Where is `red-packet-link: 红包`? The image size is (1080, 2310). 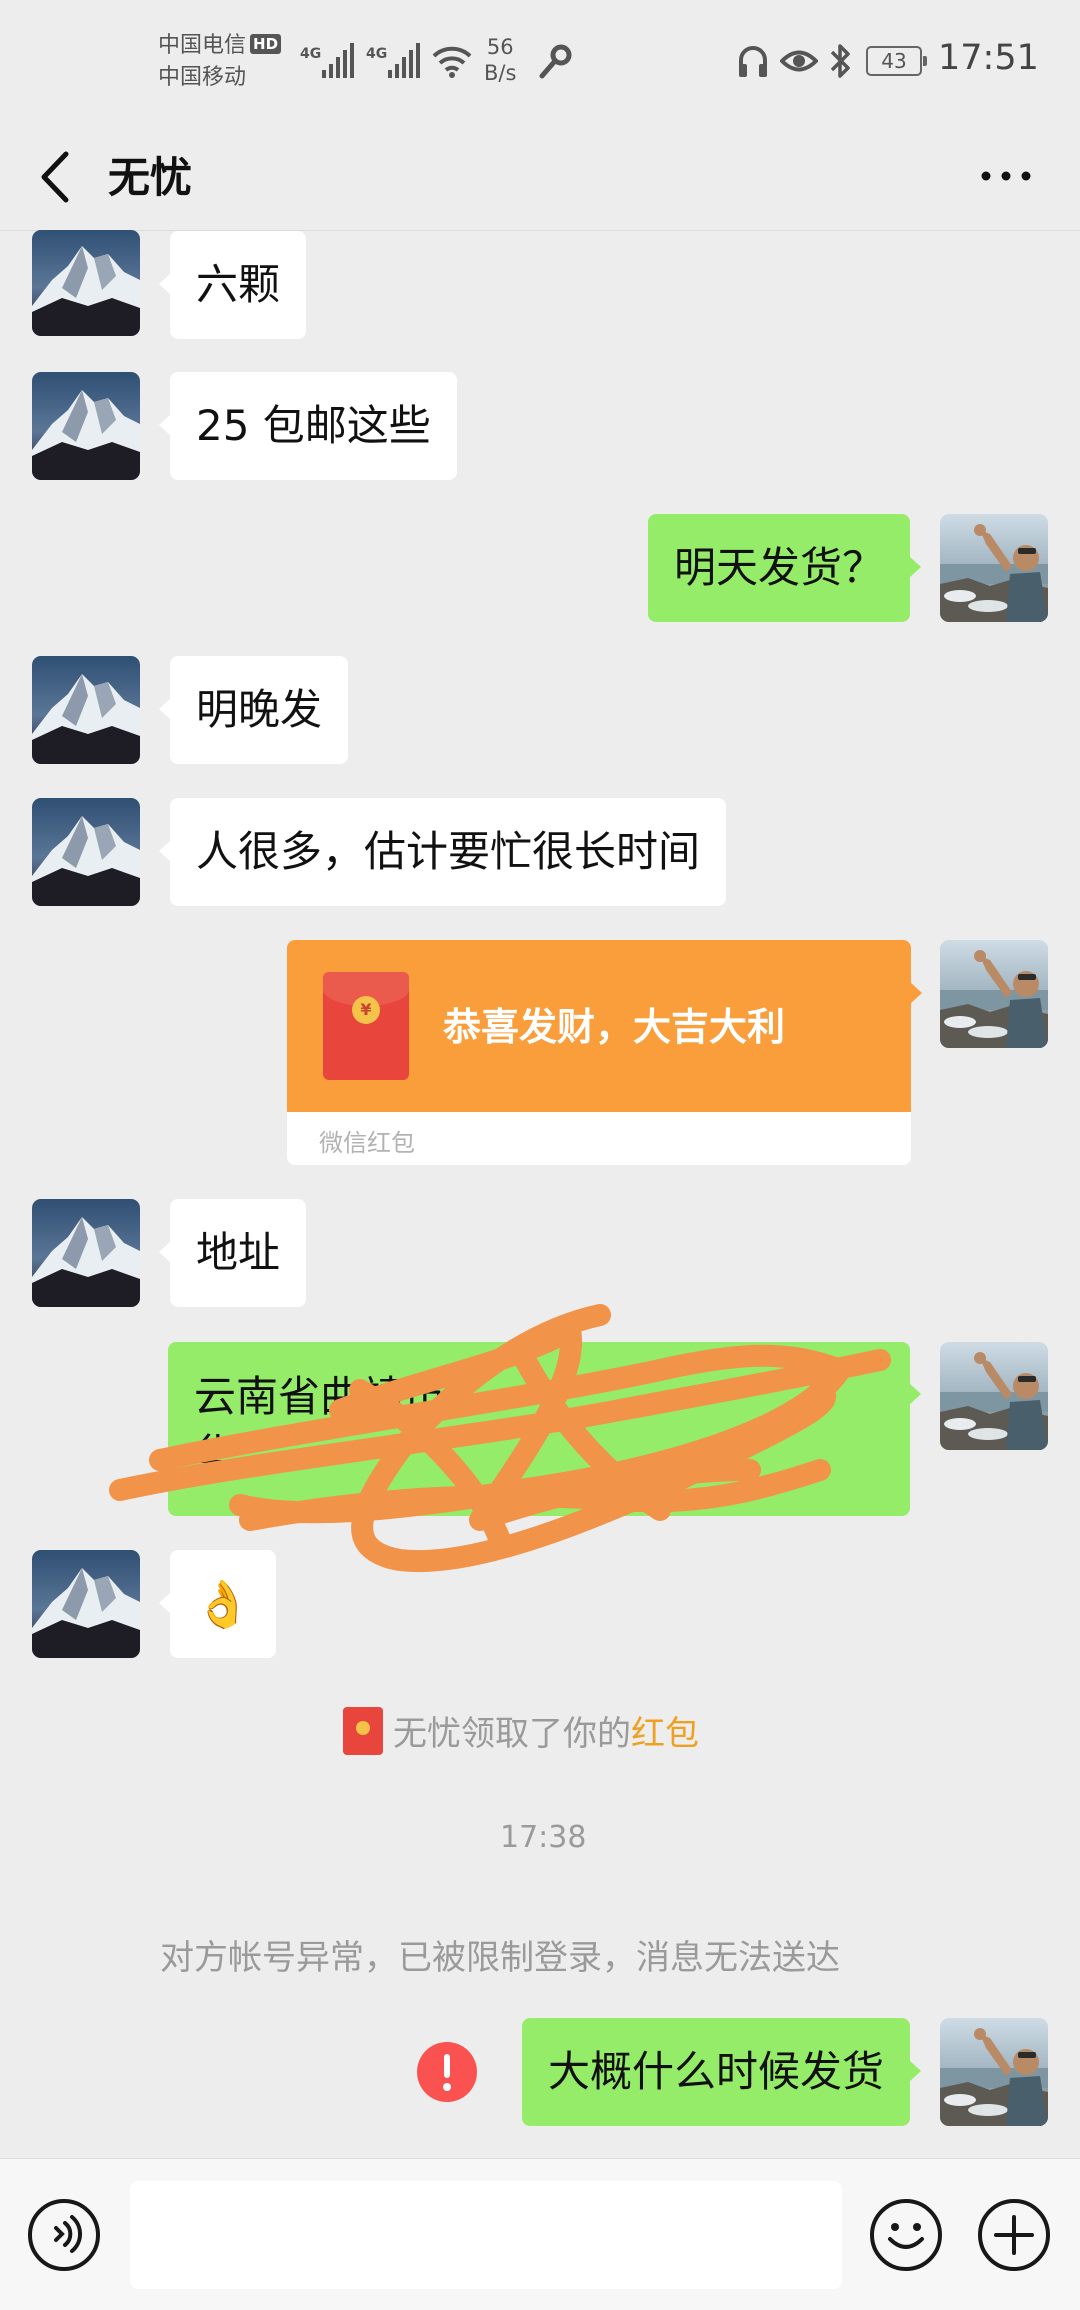 red-packet-link: 红包 is located at coordinates (665, 1734).